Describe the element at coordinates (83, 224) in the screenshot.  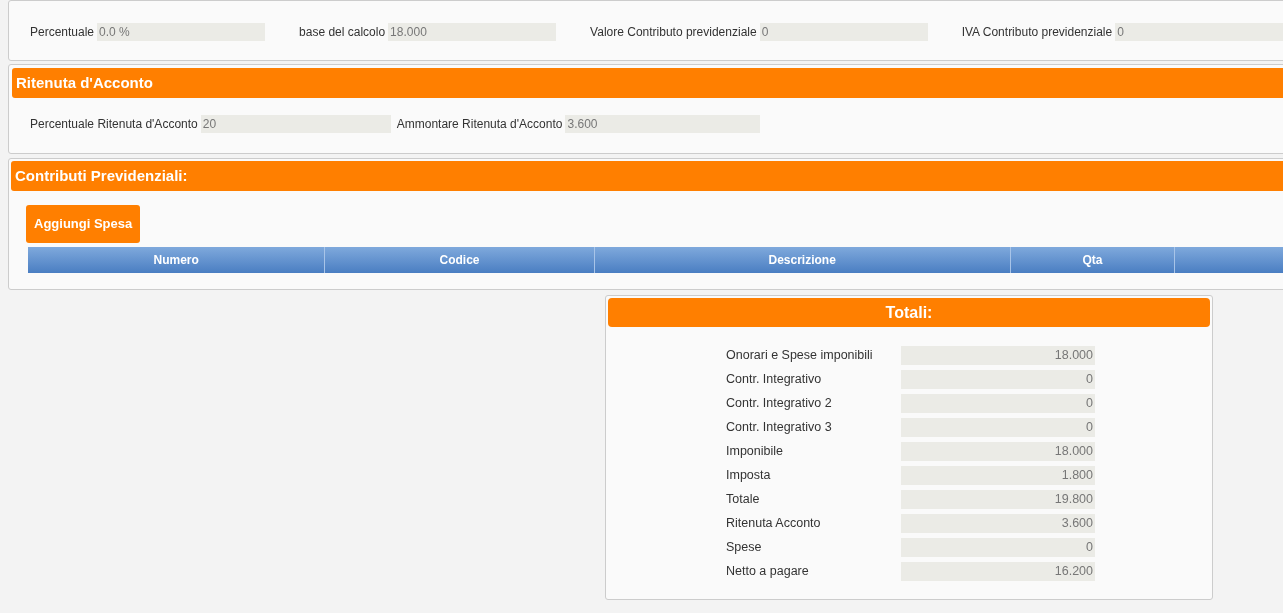
I see `add-expense-button: Aggiungi Spesa` at that location.